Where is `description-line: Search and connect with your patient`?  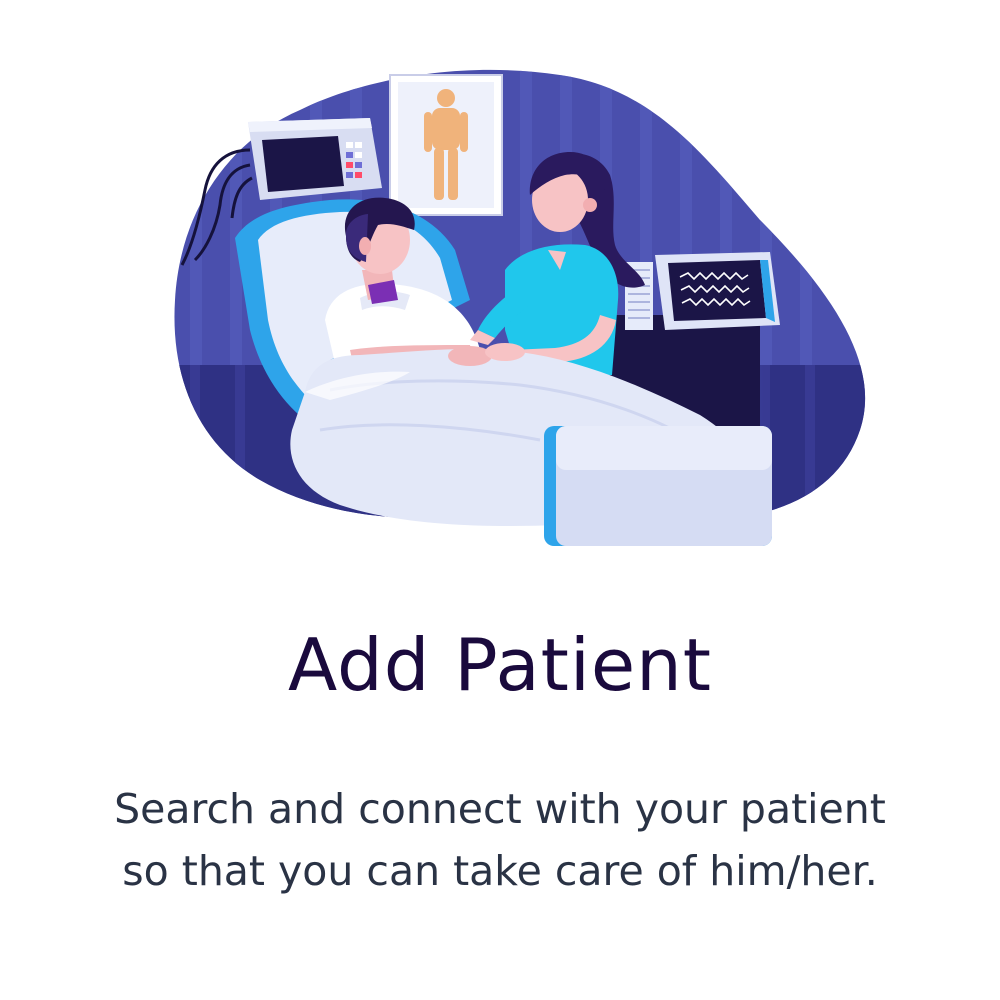
description-line: Search and connect with your patient is located at coordinates (500, 809).